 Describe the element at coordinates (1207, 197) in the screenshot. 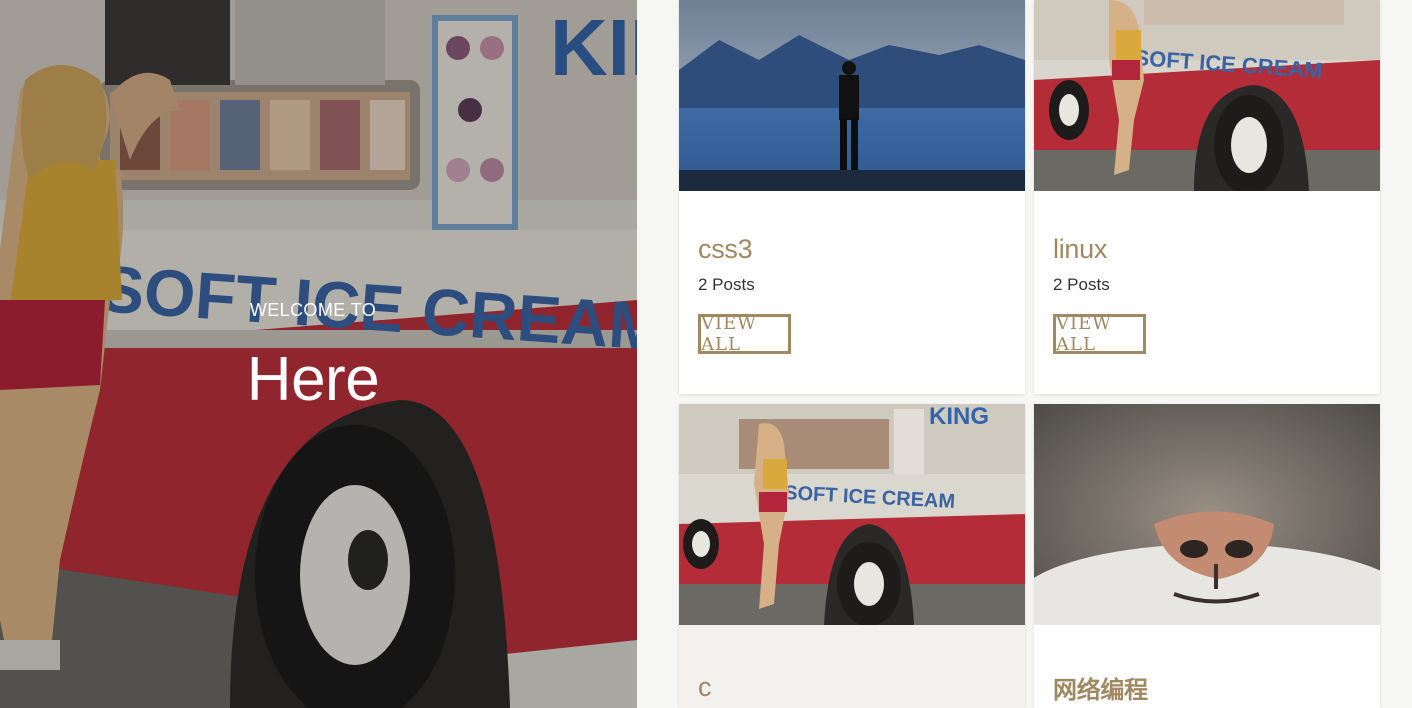

I see `category-card-linux: SOFT ICE CREAM linux 2 Posts VIEW ALL` at that location.